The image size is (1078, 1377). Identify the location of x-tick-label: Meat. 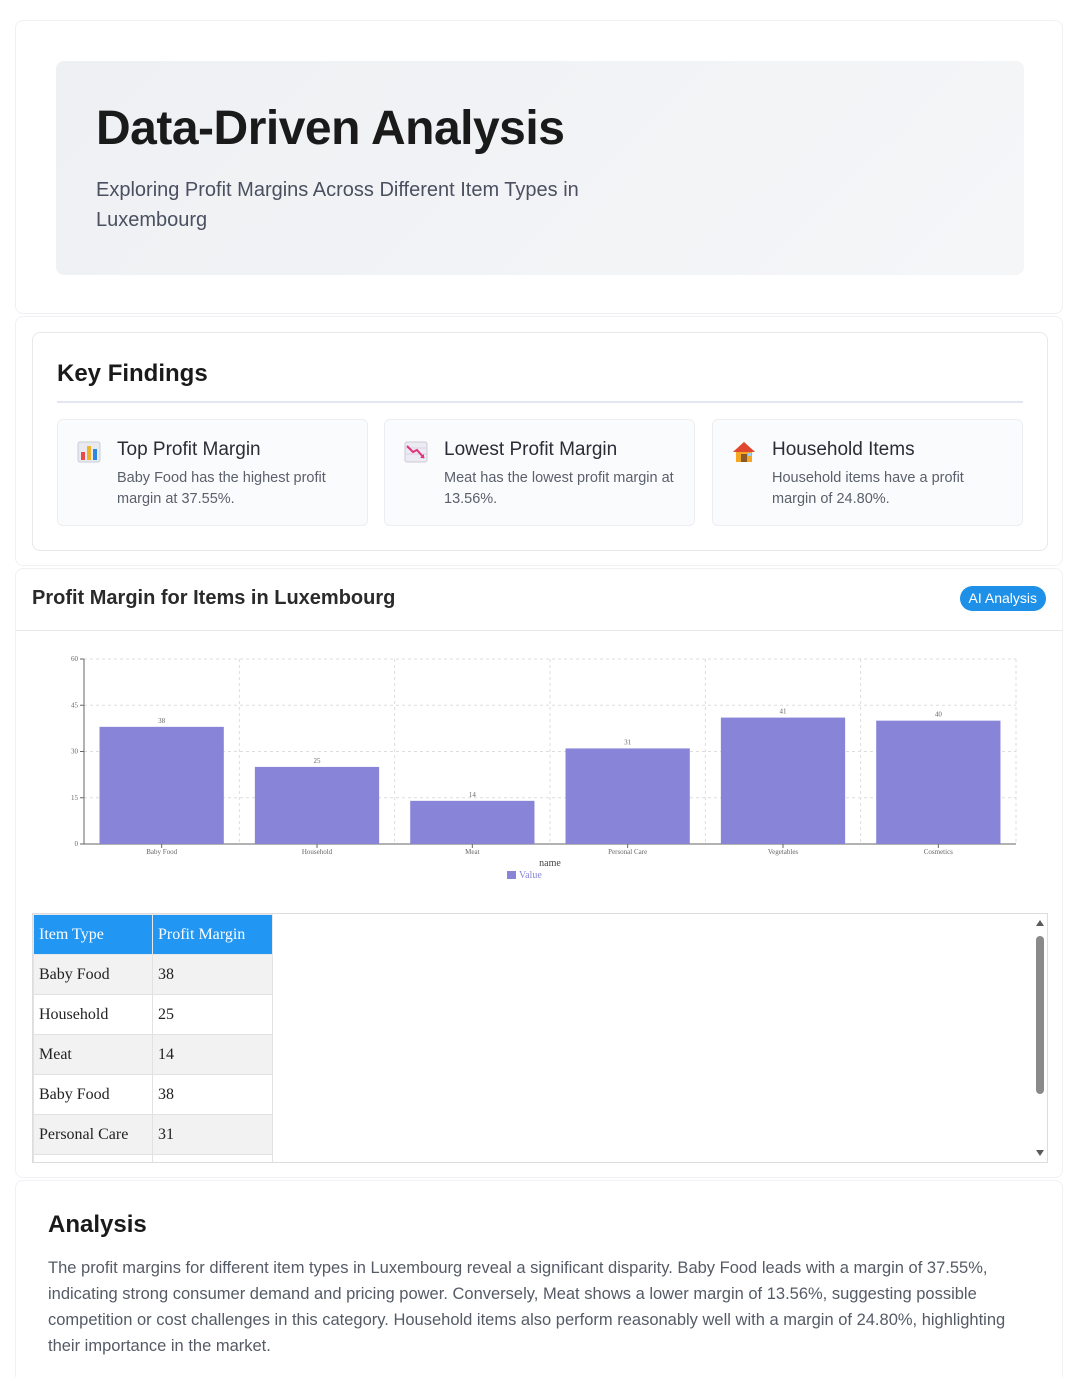
(472, 852).